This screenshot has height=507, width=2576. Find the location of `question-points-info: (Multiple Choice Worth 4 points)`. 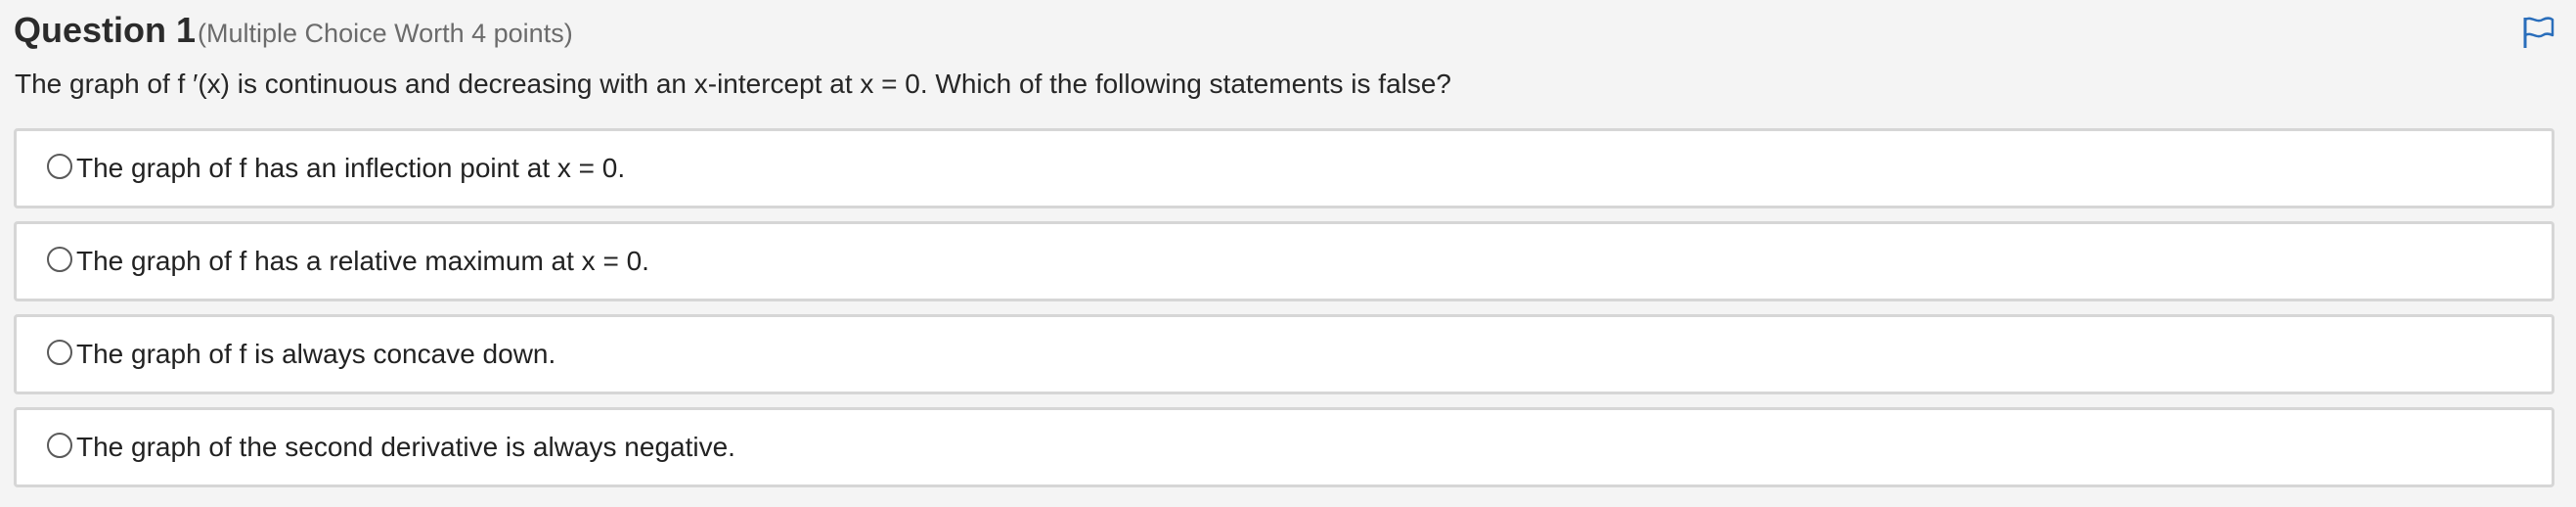

question-points-info: (Multiple Choice Worth 4 points) is located at coordinates (386, 34).